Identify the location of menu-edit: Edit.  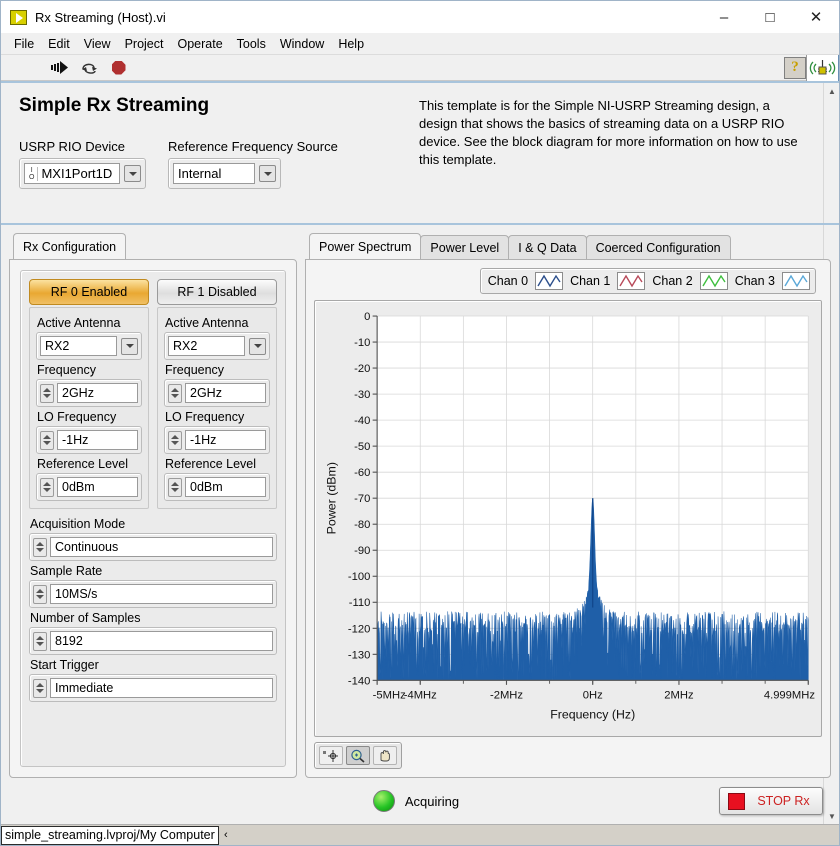
(59, 44).